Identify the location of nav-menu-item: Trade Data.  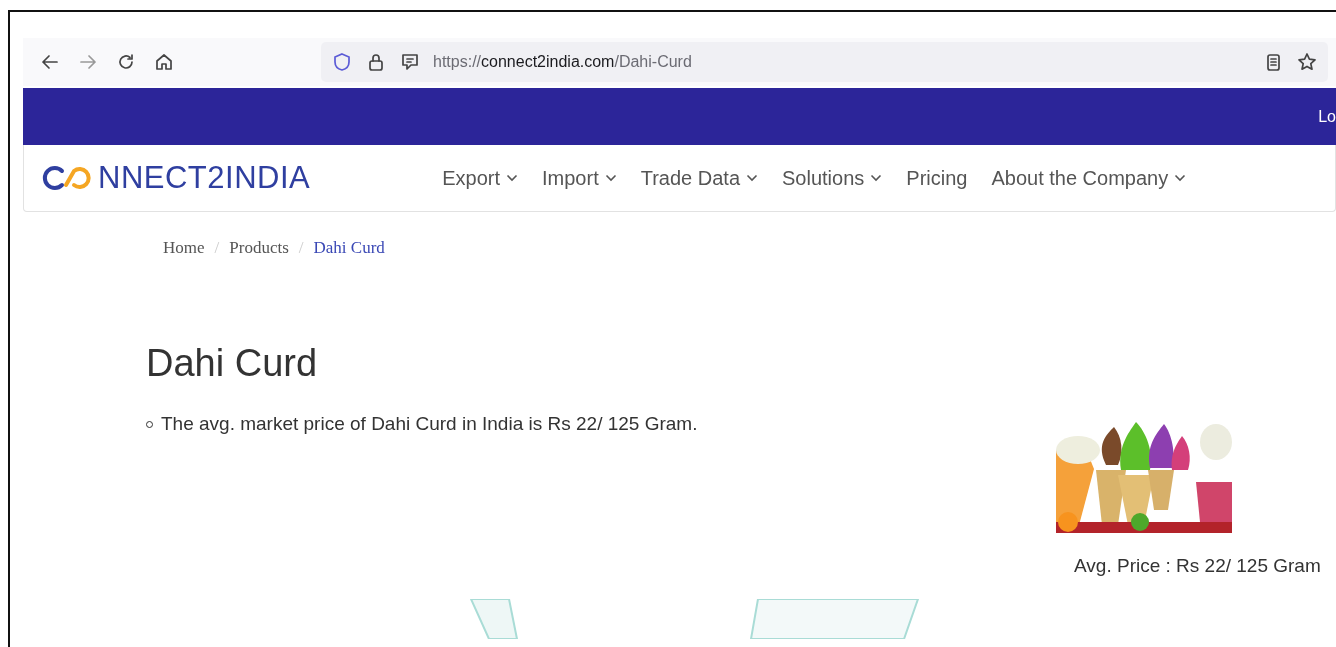
(699, 178).